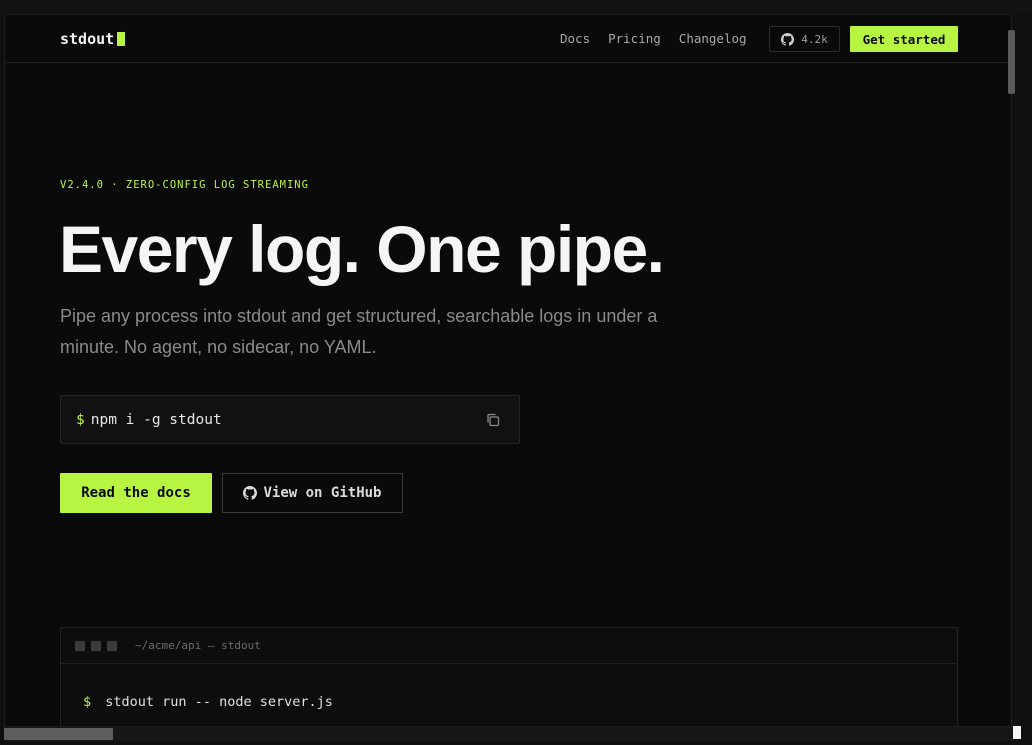  I want to click on install-prompt: $, so click(80, 419).